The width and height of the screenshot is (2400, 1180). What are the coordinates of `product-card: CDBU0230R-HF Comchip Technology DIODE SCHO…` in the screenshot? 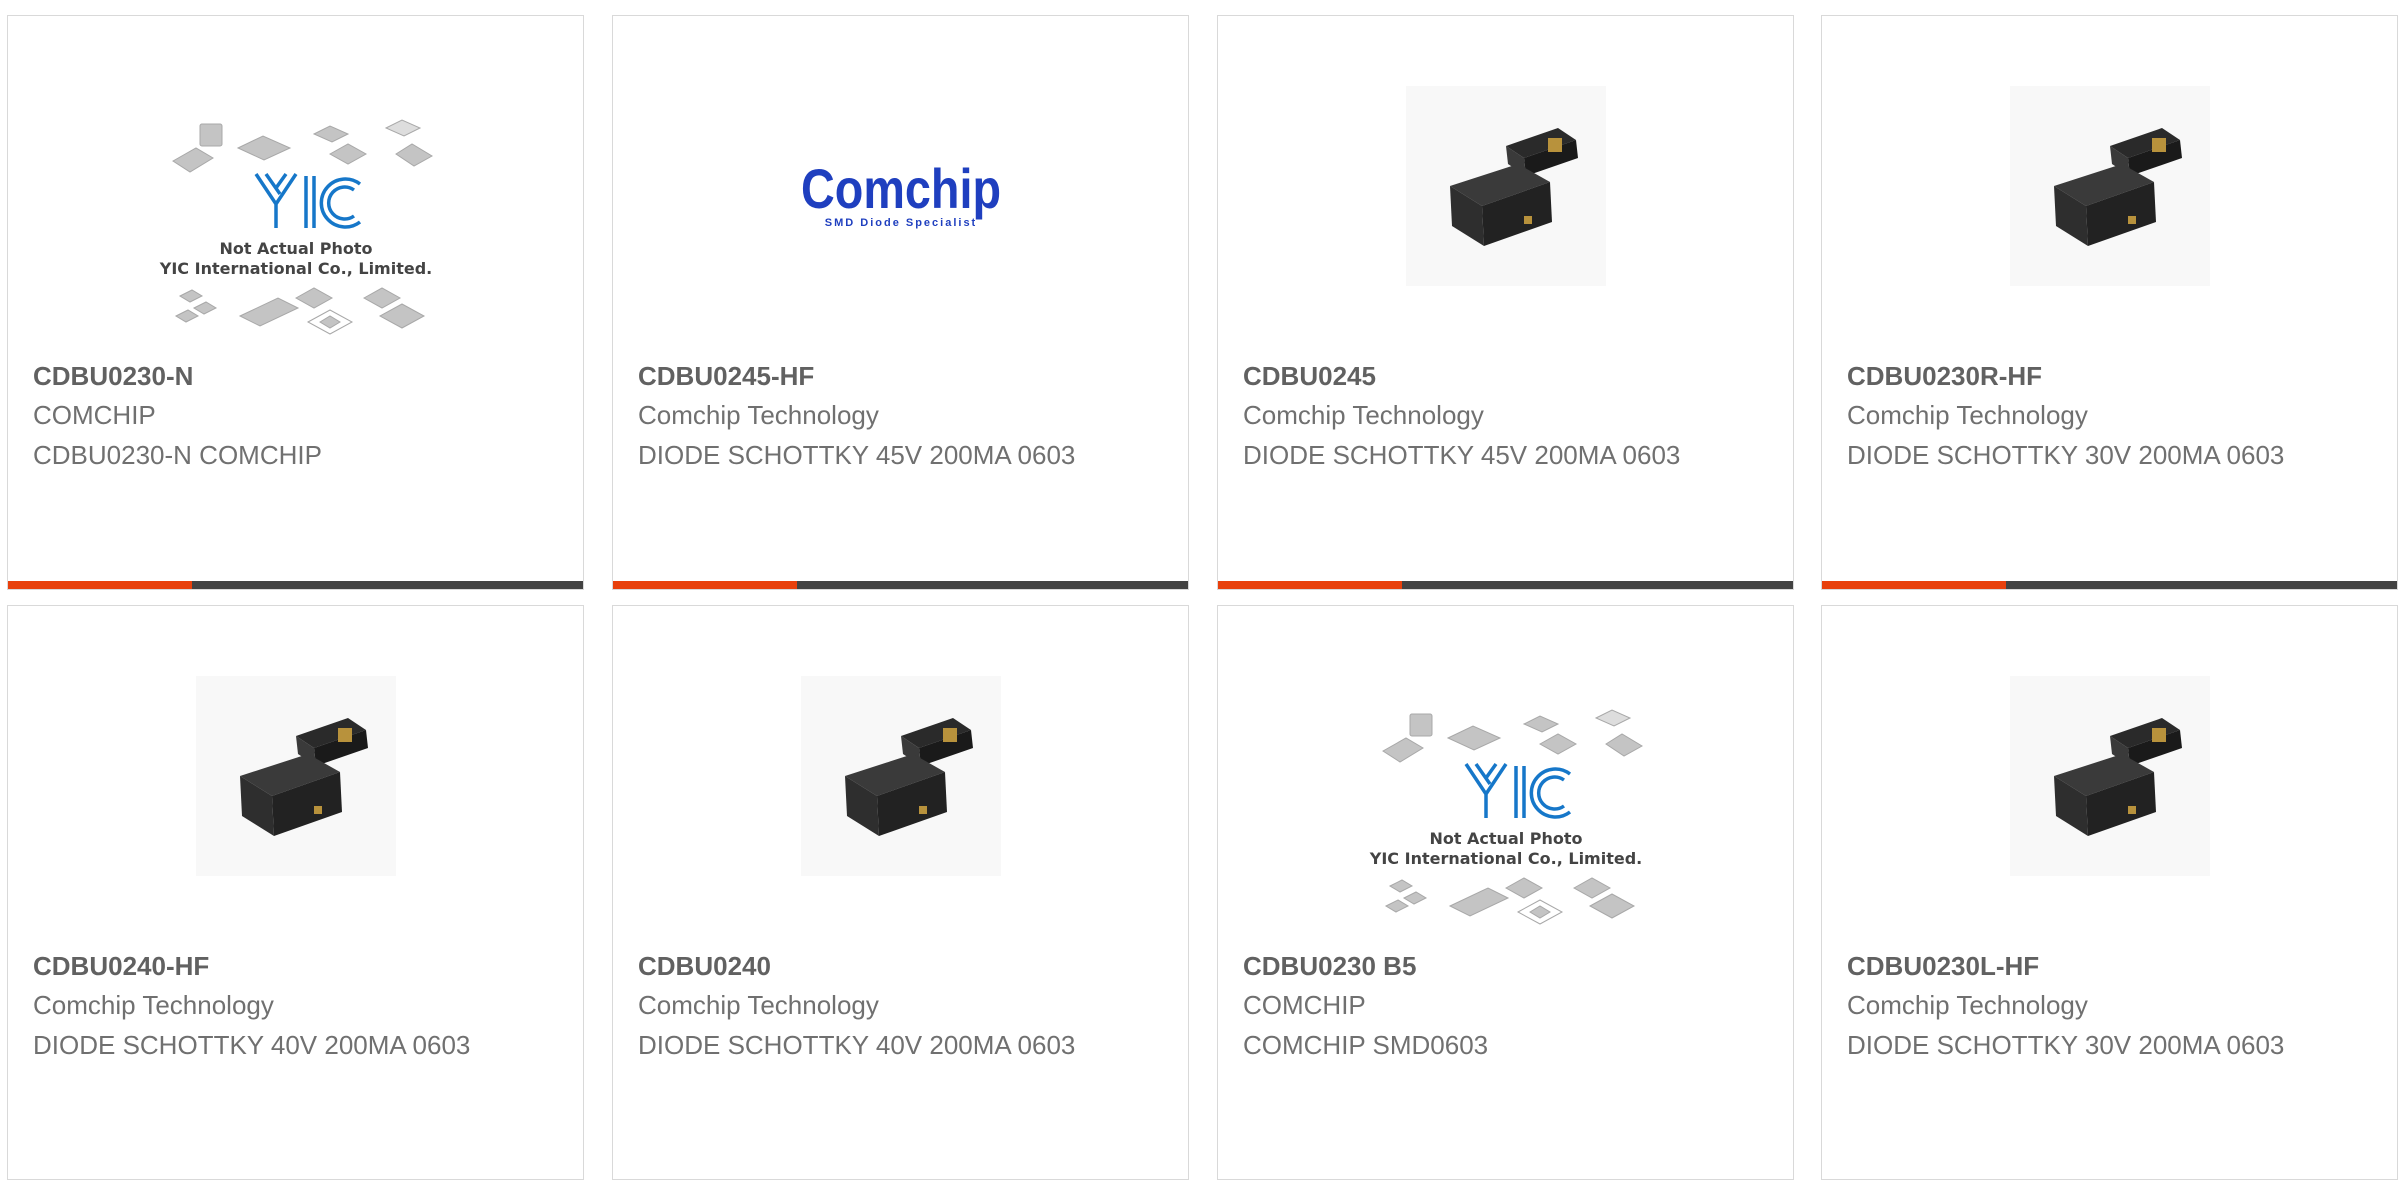 It's located at (2109, 302).